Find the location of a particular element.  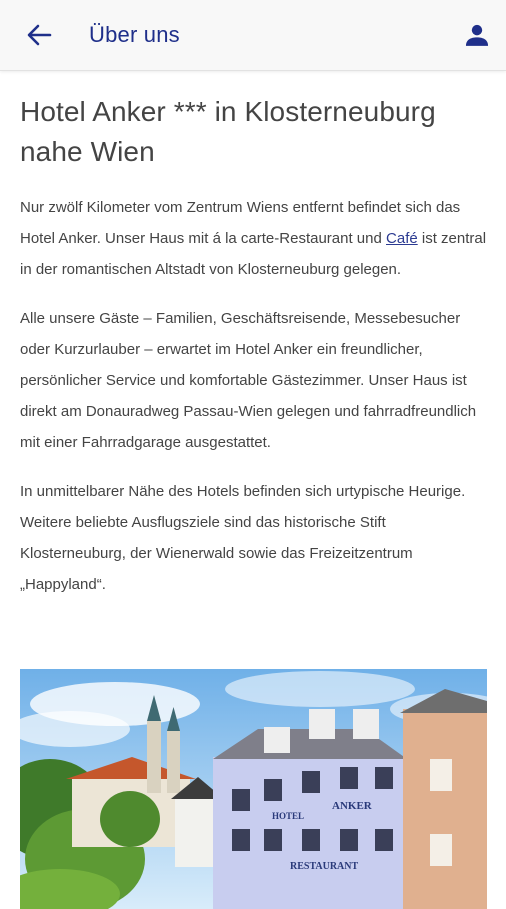

app-bar: Über uns is located at coordinates (253, 35).